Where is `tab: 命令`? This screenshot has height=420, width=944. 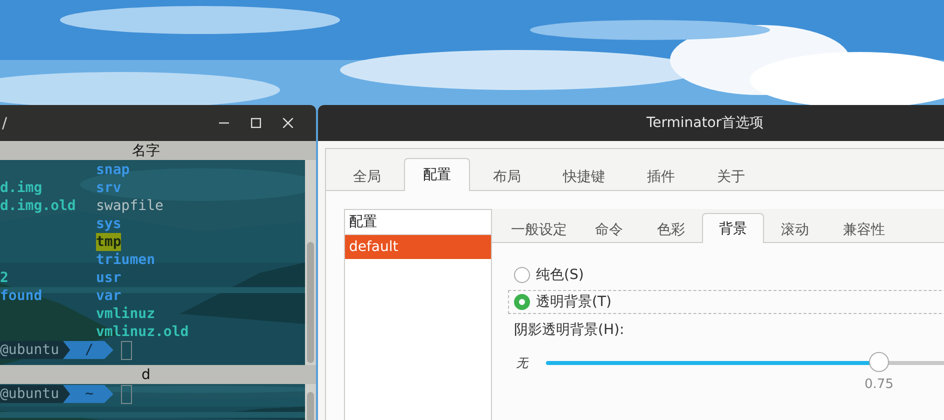
tab: 命令 is located at coordinates (609, 229).